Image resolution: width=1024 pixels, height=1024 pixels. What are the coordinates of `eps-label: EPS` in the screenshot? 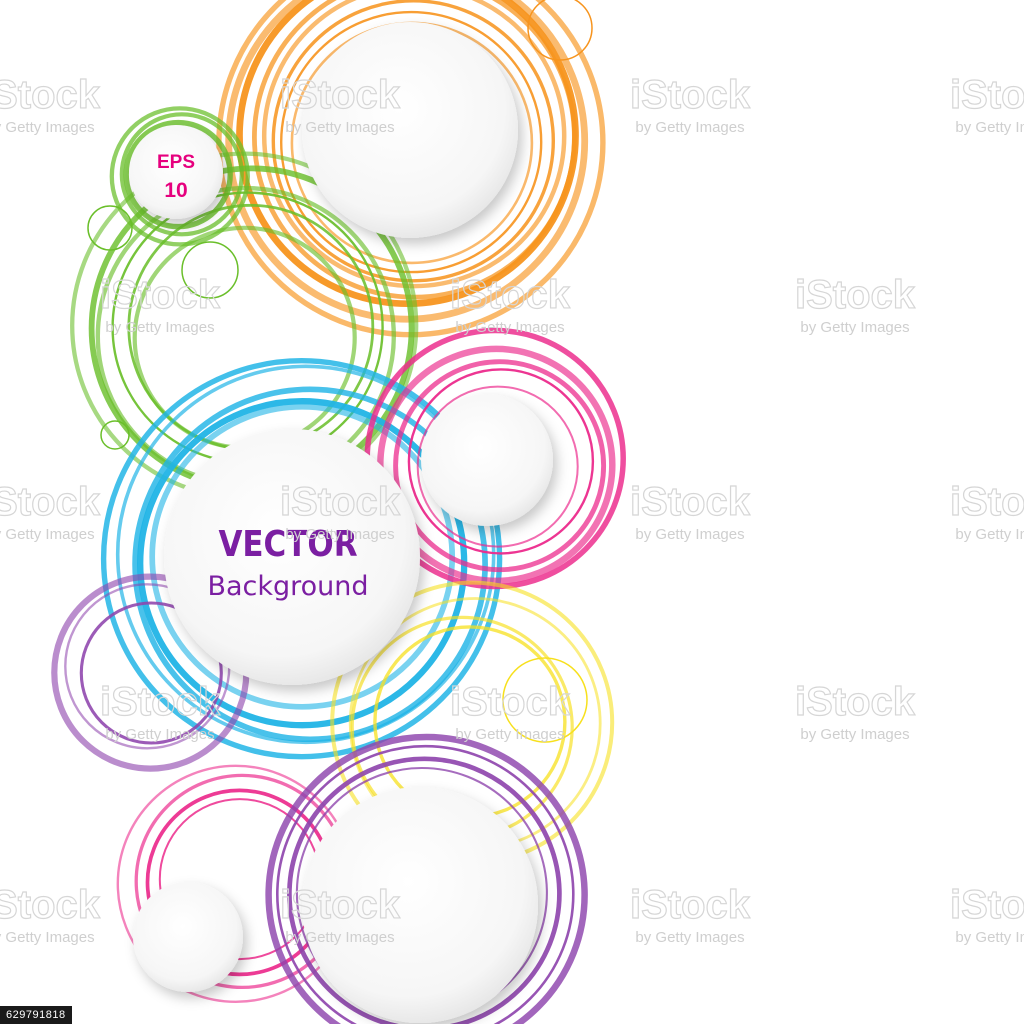 It's located at (176, 162).